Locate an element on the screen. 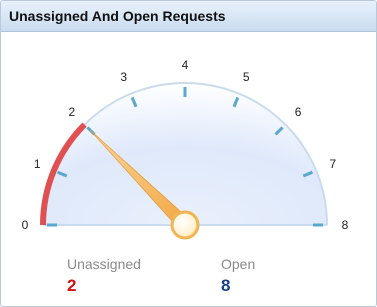  gauge-tick-label-2: 2 is located at coordinates (72, 112).